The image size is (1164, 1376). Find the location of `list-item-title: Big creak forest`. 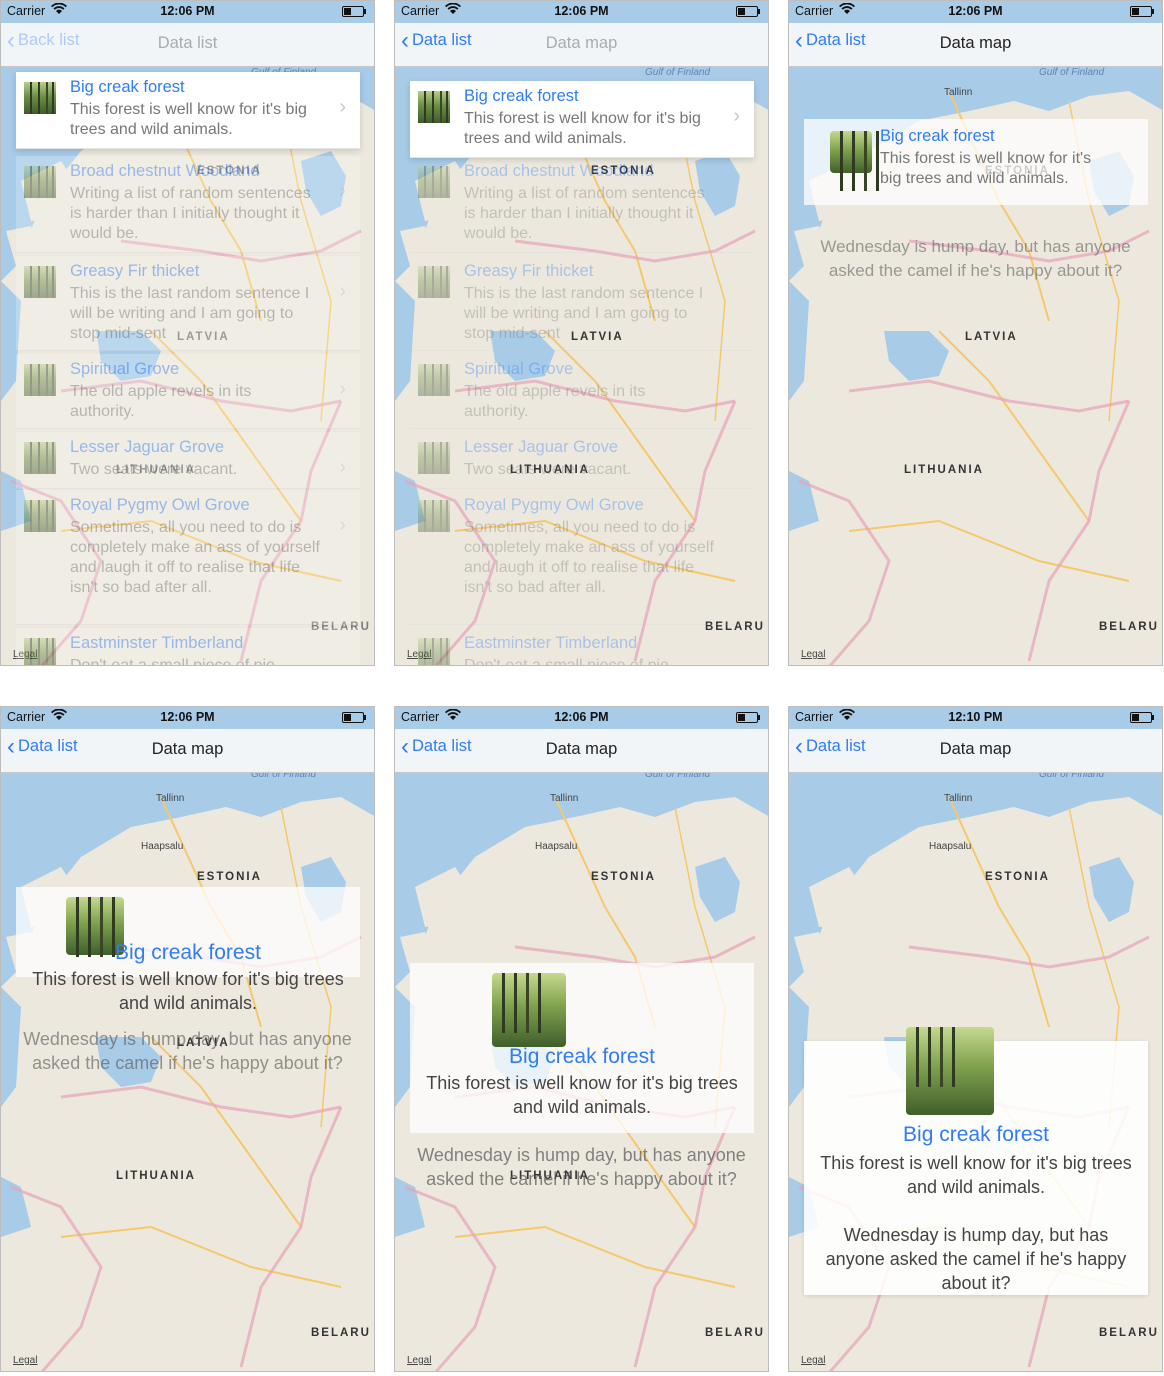

list-item-title: Big creak forest is located at coordinates (127, 87).